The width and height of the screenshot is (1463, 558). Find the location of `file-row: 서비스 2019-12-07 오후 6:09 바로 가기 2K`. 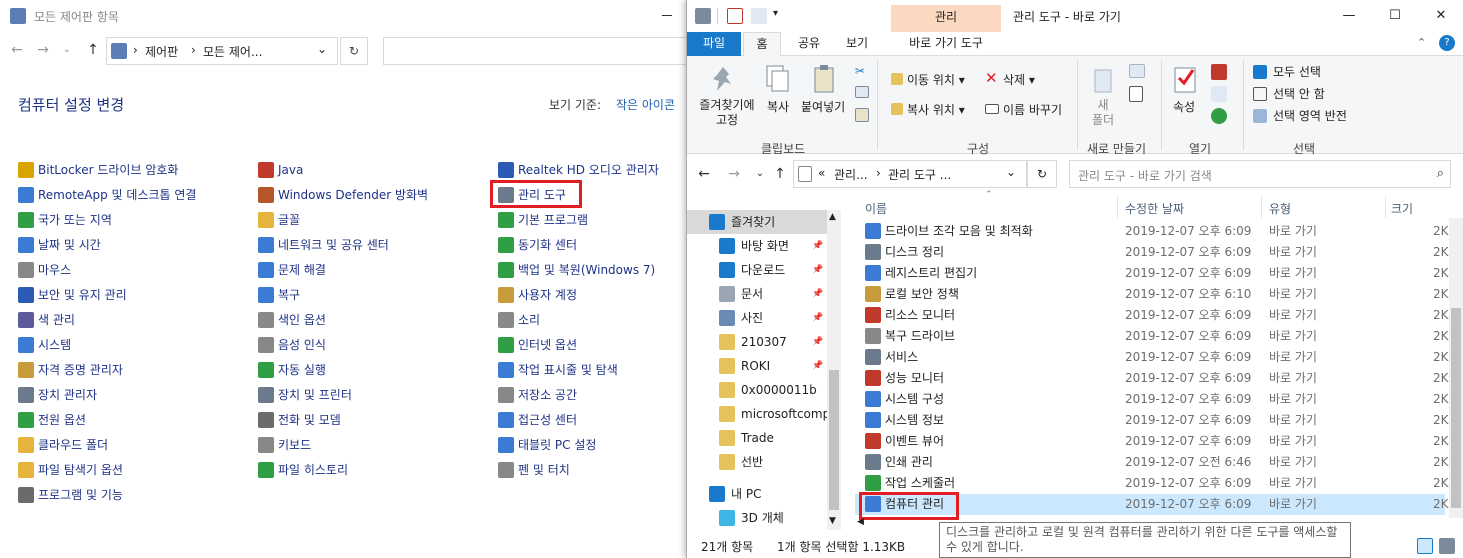

file-row: 서비스 2019-12-07 오후 6:09 바로 가기 2K is located at coordinates (1152, 357).